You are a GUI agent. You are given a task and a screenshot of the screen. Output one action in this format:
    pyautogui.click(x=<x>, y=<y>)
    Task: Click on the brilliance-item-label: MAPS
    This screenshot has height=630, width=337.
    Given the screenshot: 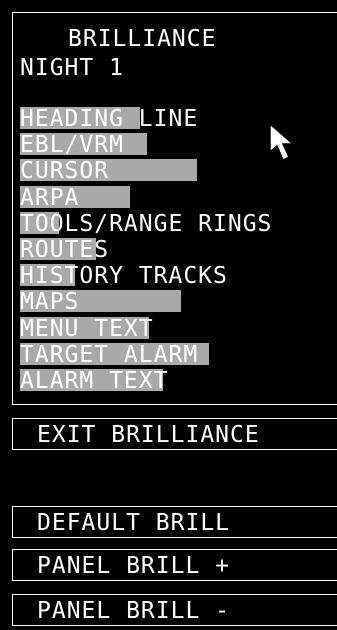 What is the action you would take?
    pyautogui.click(x=50, y=302)
    